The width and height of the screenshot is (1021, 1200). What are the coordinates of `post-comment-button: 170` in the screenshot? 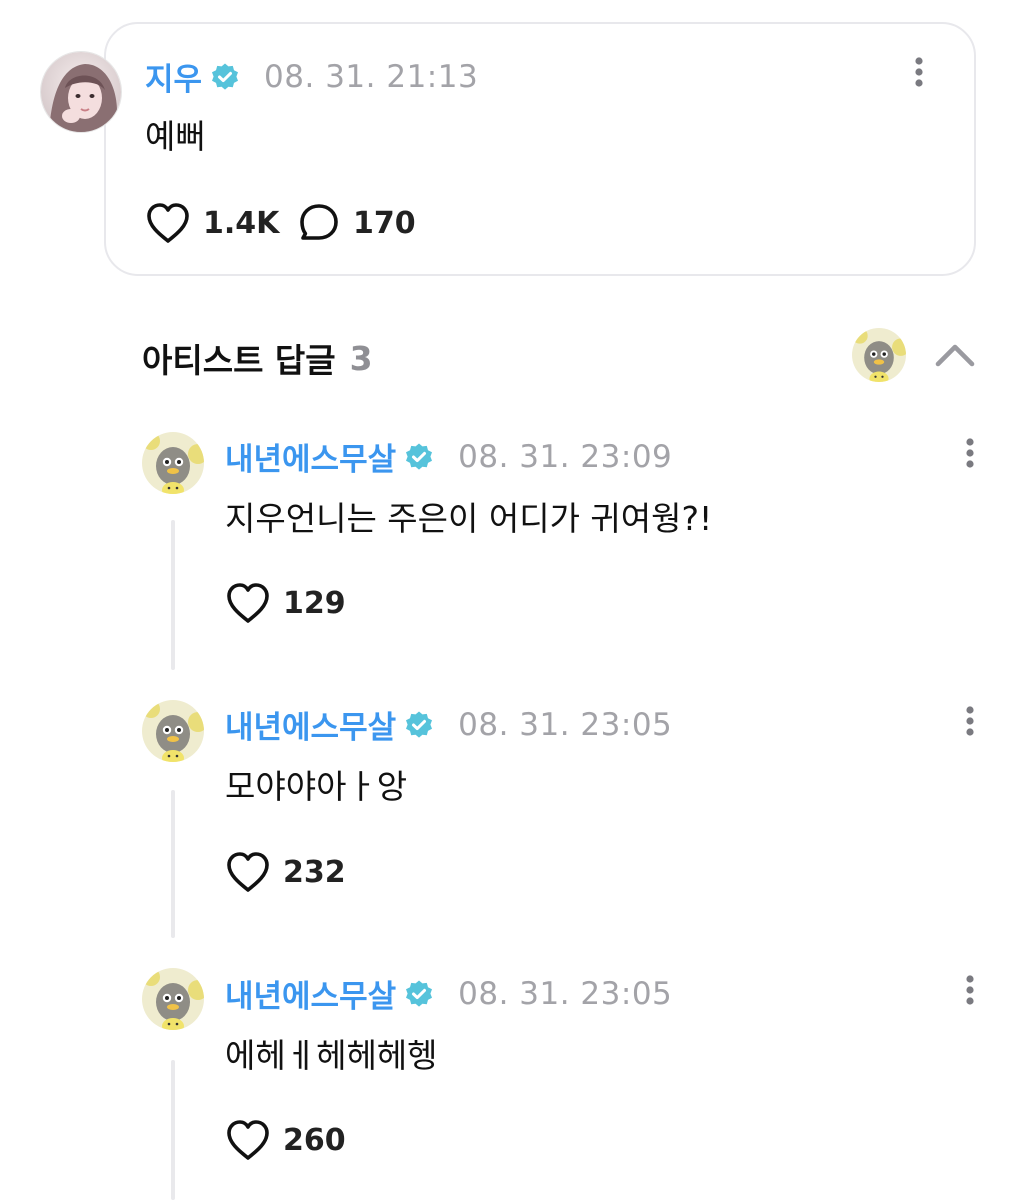 It's located at (356, 223).